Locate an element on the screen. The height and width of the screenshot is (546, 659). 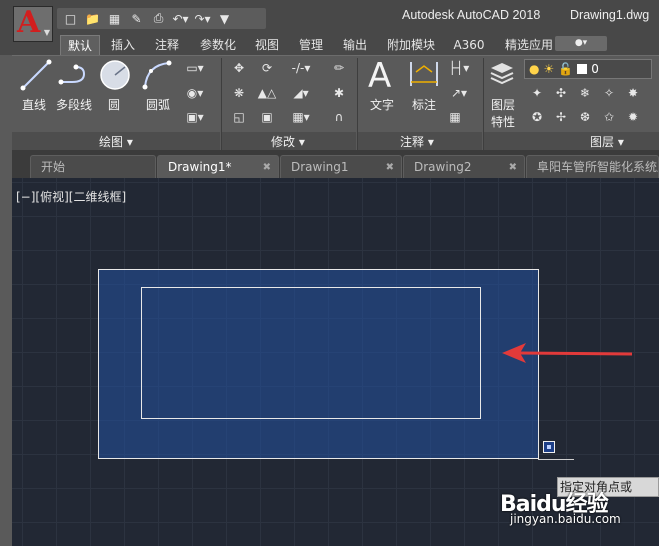
layer-isolate-icon: ✣ is located at coordinates (561, 93).